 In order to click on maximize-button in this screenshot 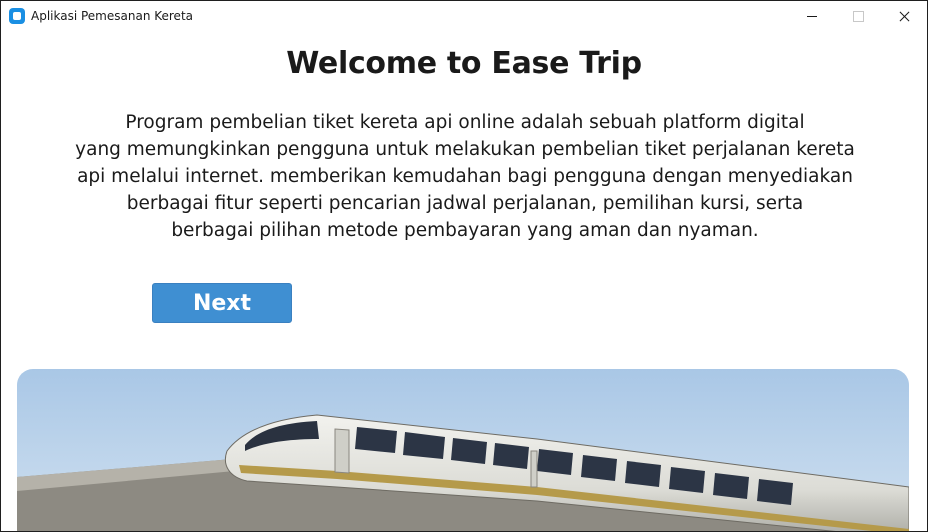, I will do `click(858, 16)`.